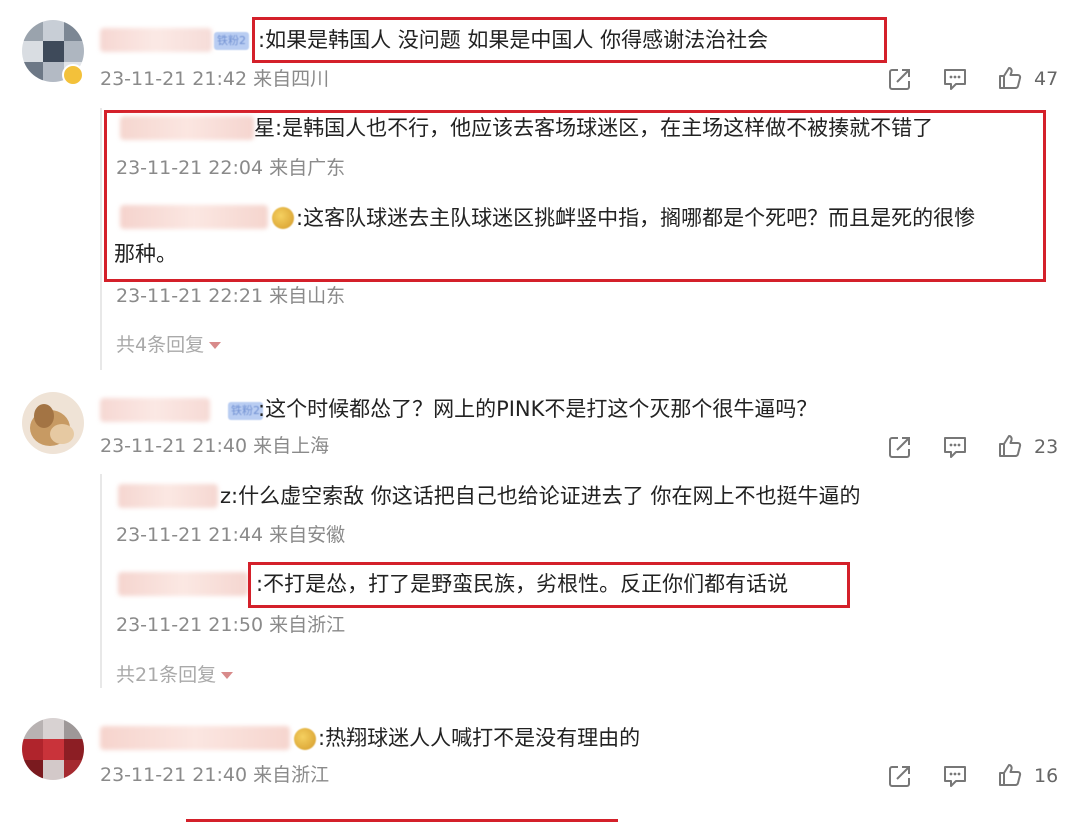  I want to click on comment-text: :热翔球迷人人喊打不是没有理由的, so click(479, 738).